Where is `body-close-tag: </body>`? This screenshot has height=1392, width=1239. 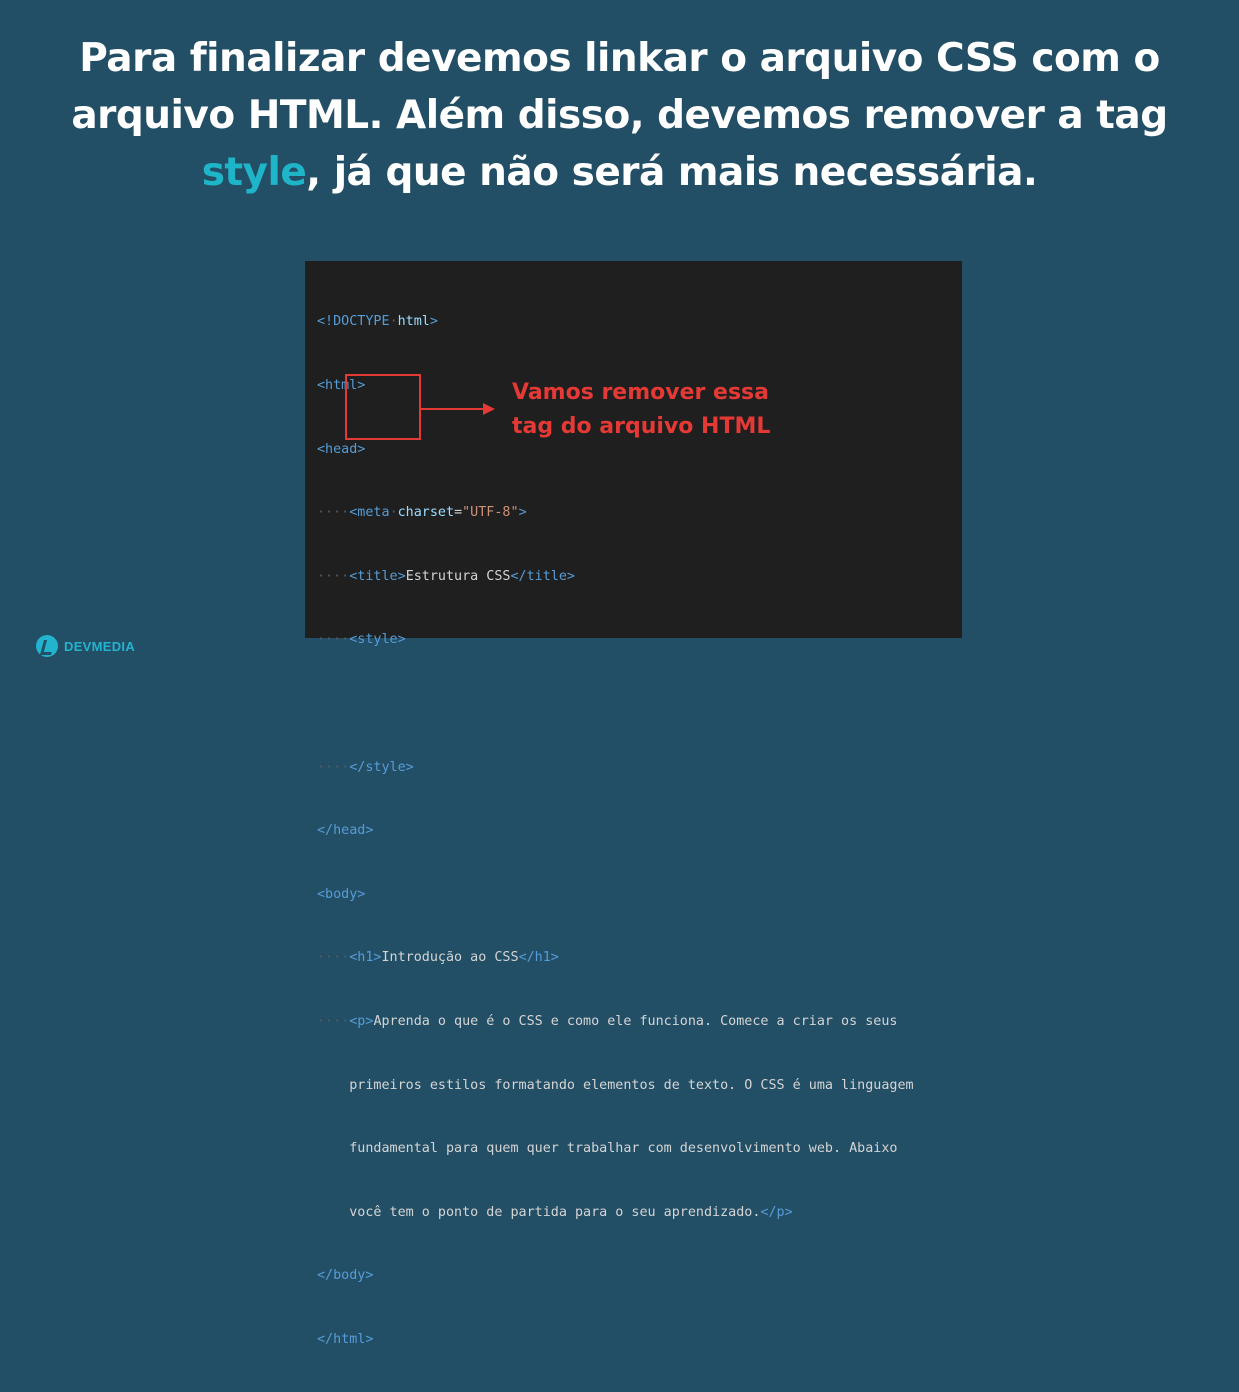
body-close-tag: </body> is located at coordinates (345, 1276).